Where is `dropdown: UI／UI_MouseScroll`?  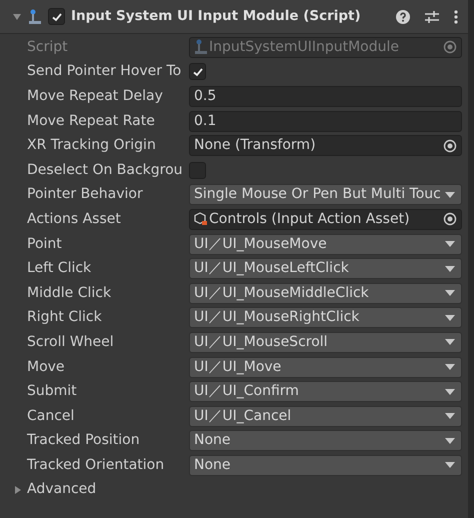
dropdown: UI／UI_MouseScroll is located at coordinates (325, 342).